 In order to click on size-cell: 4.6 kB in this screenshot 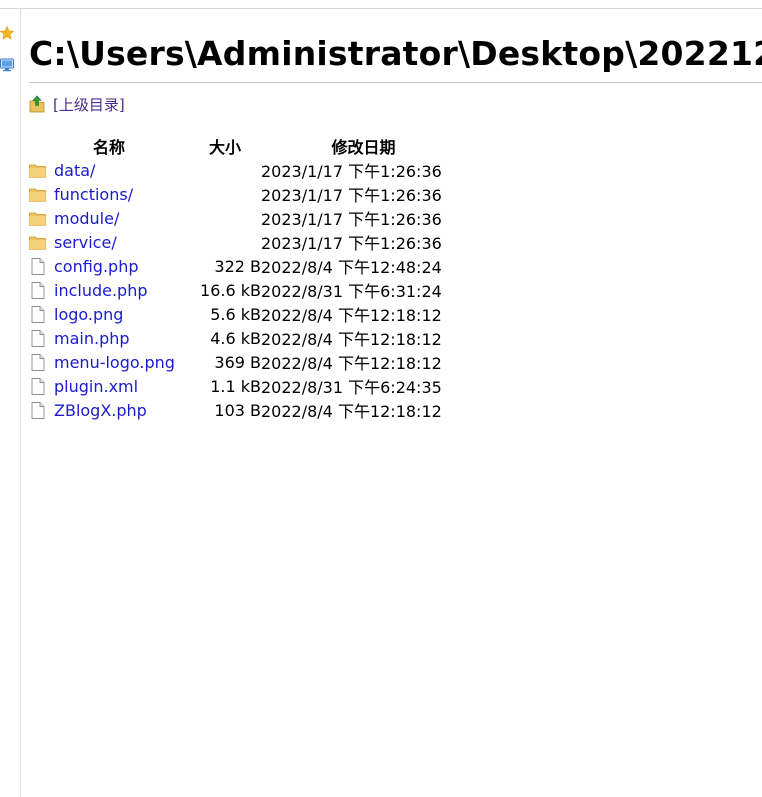, I will do `click(235, 338)`.